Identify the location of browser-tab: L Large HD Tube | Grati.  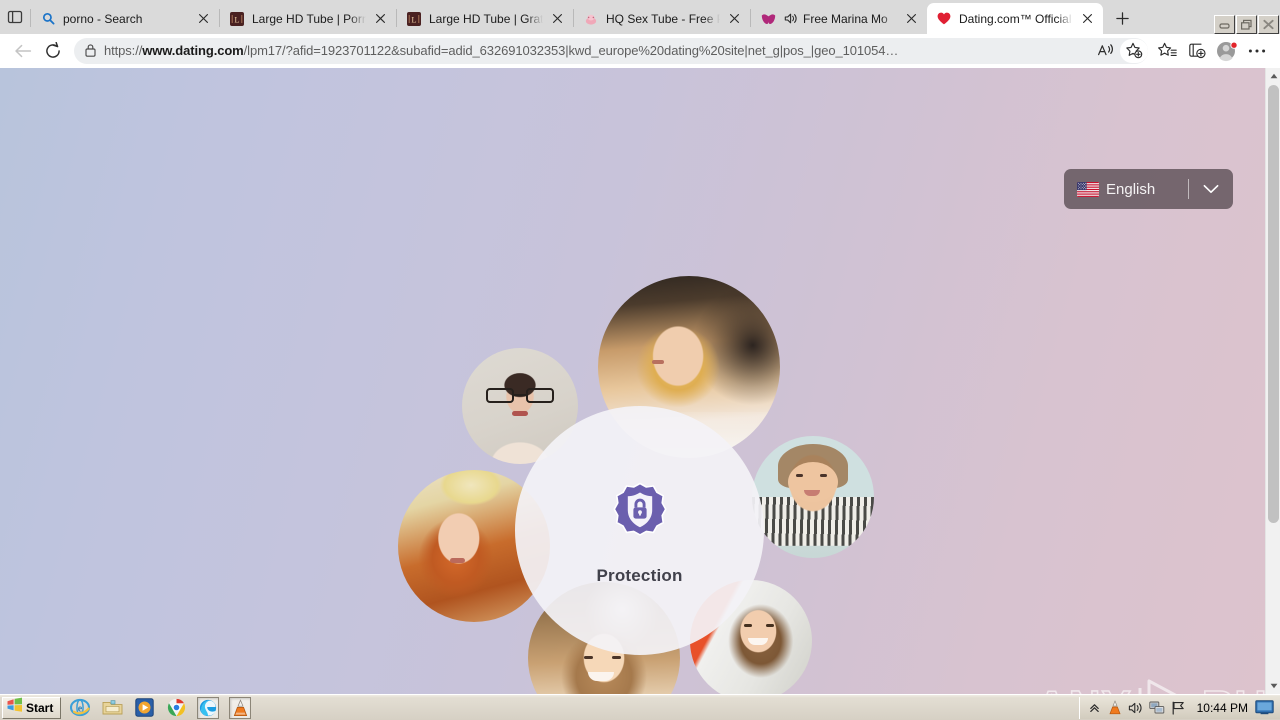
(485, 18).